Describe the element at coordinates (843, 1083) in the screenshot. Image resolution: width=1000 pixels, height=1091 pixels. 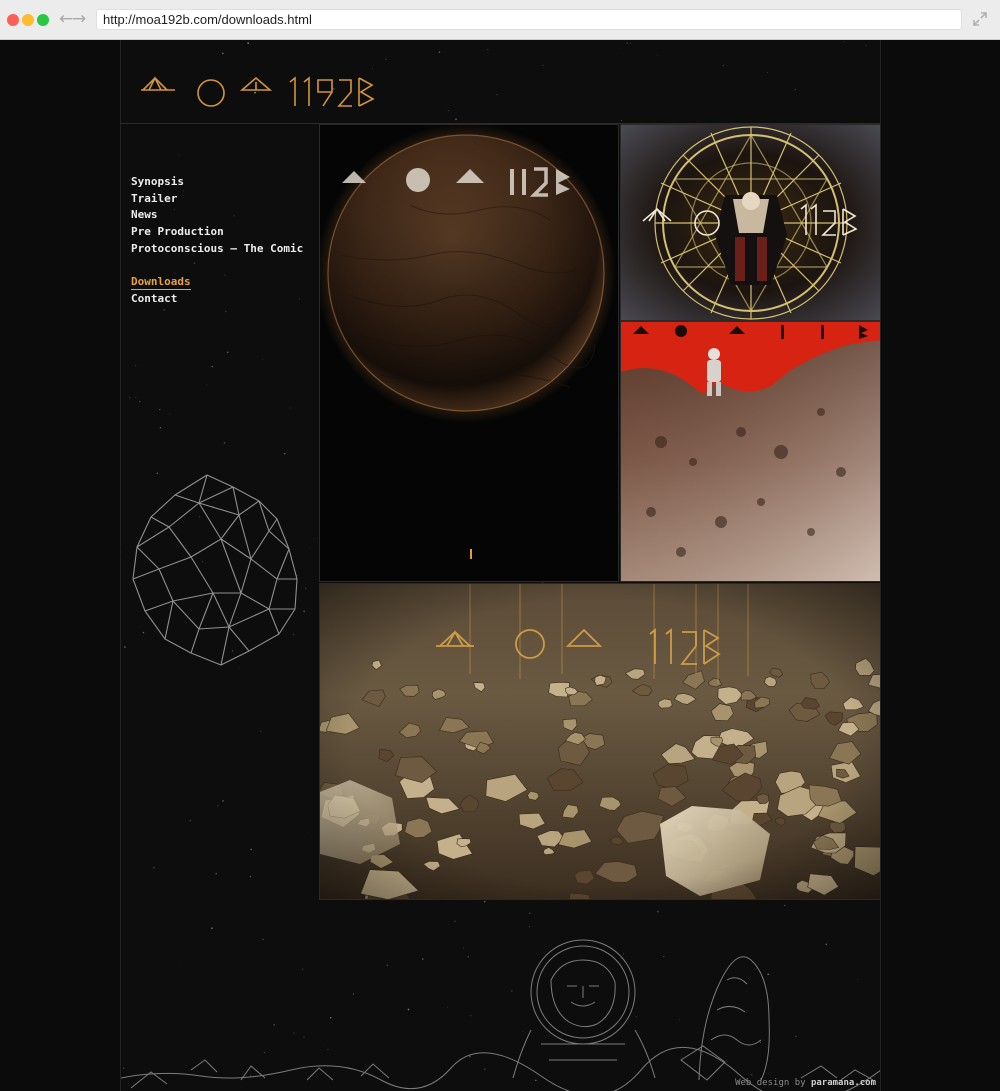
I see `credit-link: paramana.com` at that location.